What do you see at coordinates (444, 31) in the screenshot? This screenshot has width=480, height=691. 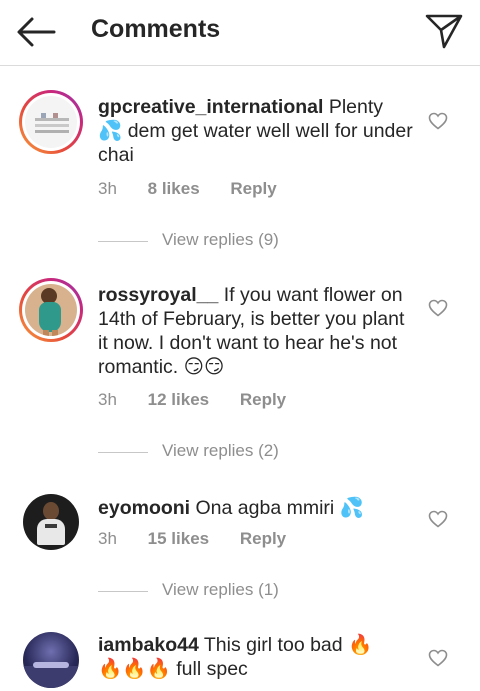 I see `paper-plane-icon` at bounding box center [444, 31].